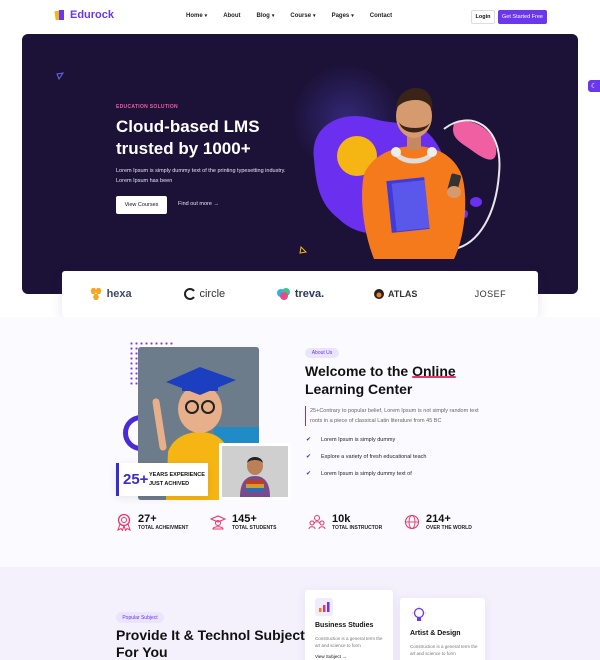 This screenshot has height=660, width=600. I want to click on menu-item-about: About, so click(231, 16).